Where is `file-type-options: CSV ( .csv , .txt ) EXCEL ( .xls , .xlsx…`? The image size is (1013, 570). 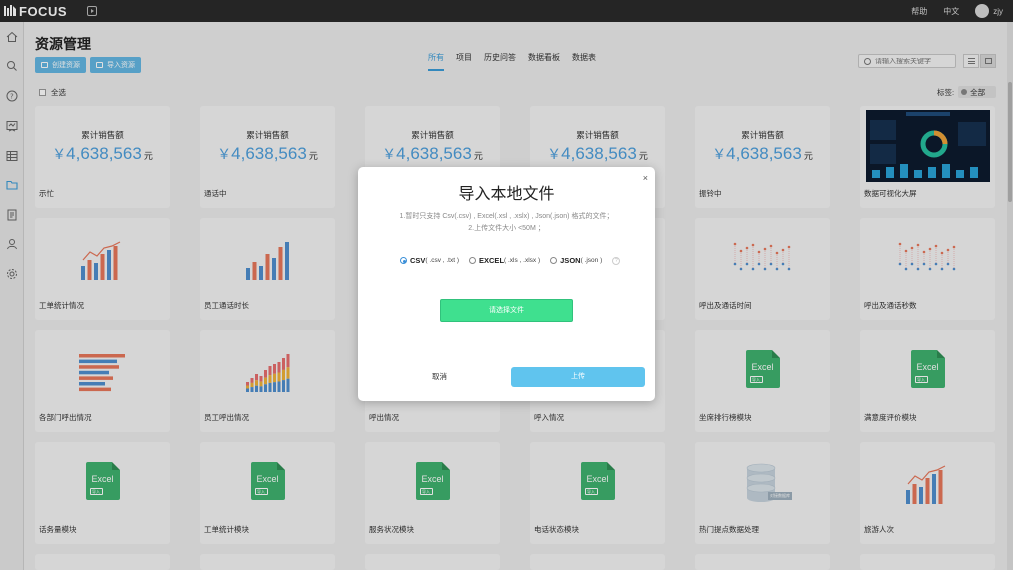
file-type-options: CSV ( .csv , .txt ) EXCEL ( .xls , .xlsx… is located at coordinates (510, 260).